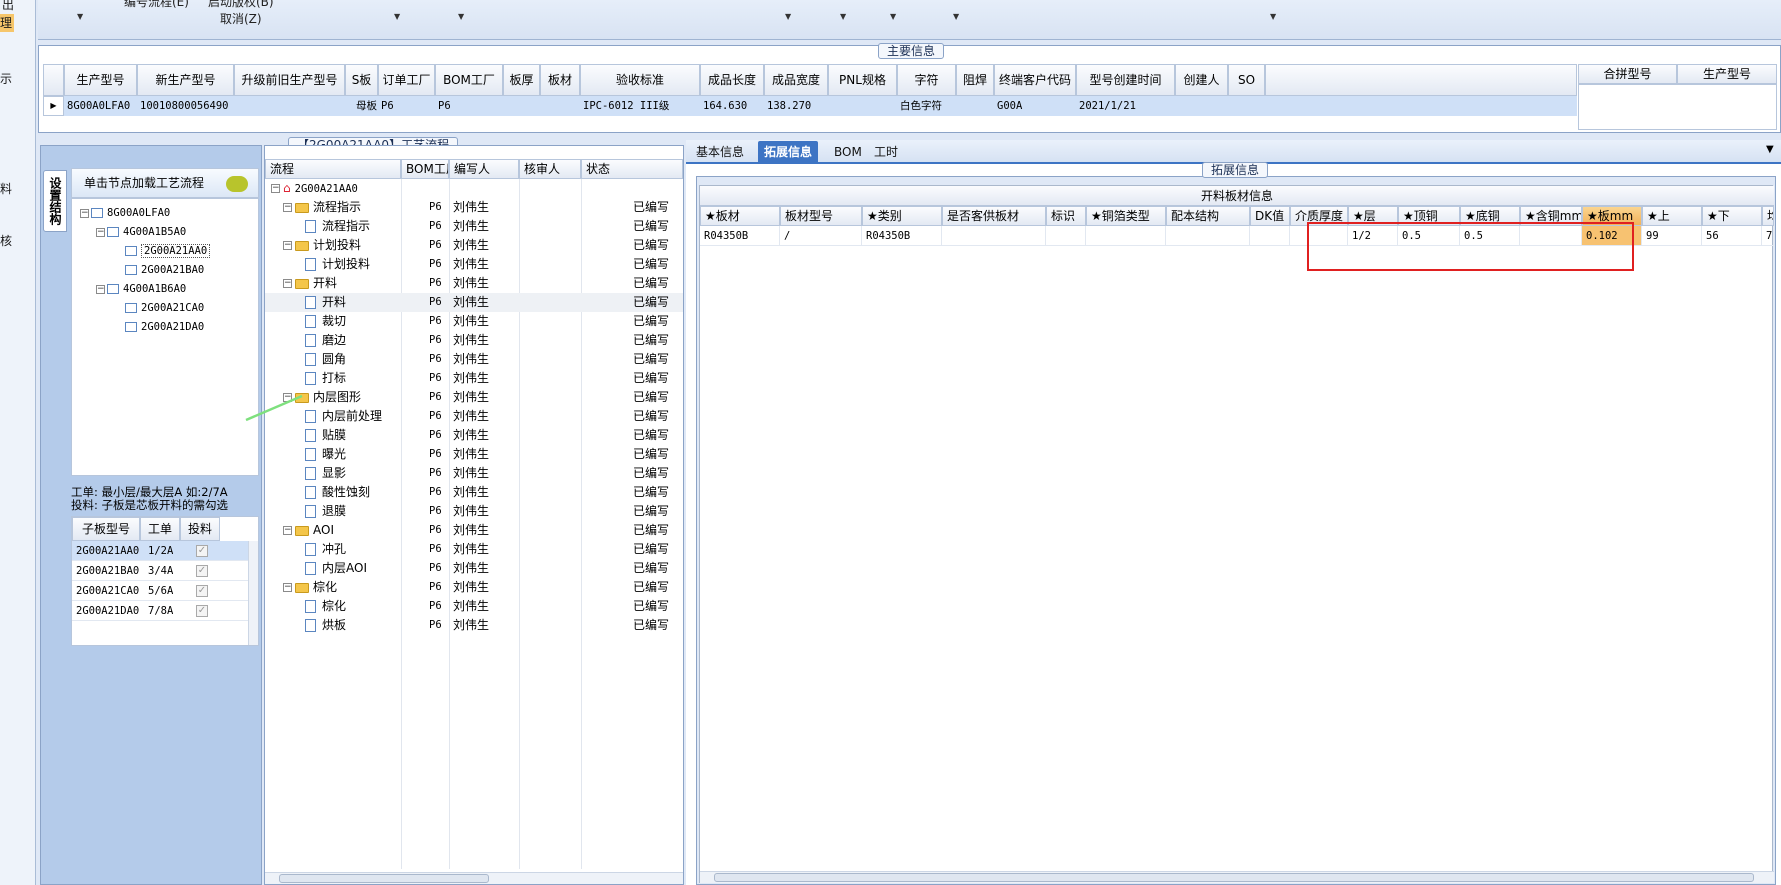  What do you see at coordinates (1066, 216) in the screenshot?
I see `ext-header-4: 标识` at bounding box center [1066, 216].